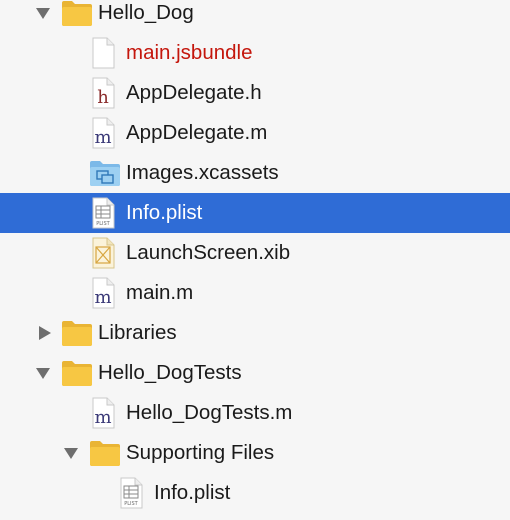  Describe the element at coordinates (146, 12) in the screenshot. I see `tree-item-label: Hello_Dog` at that location.